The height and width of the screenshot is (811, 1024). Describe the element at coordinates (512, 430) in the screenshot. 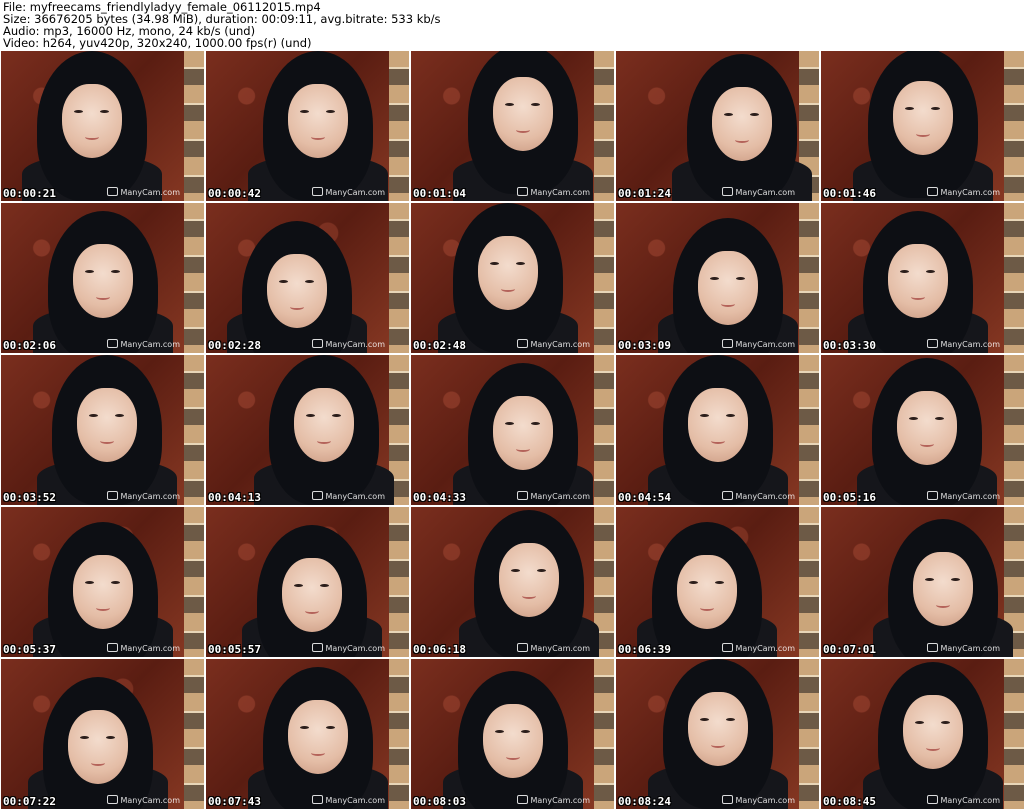

I see `thumbnail-frame: ManyCam.com 00:04:33` at that location.